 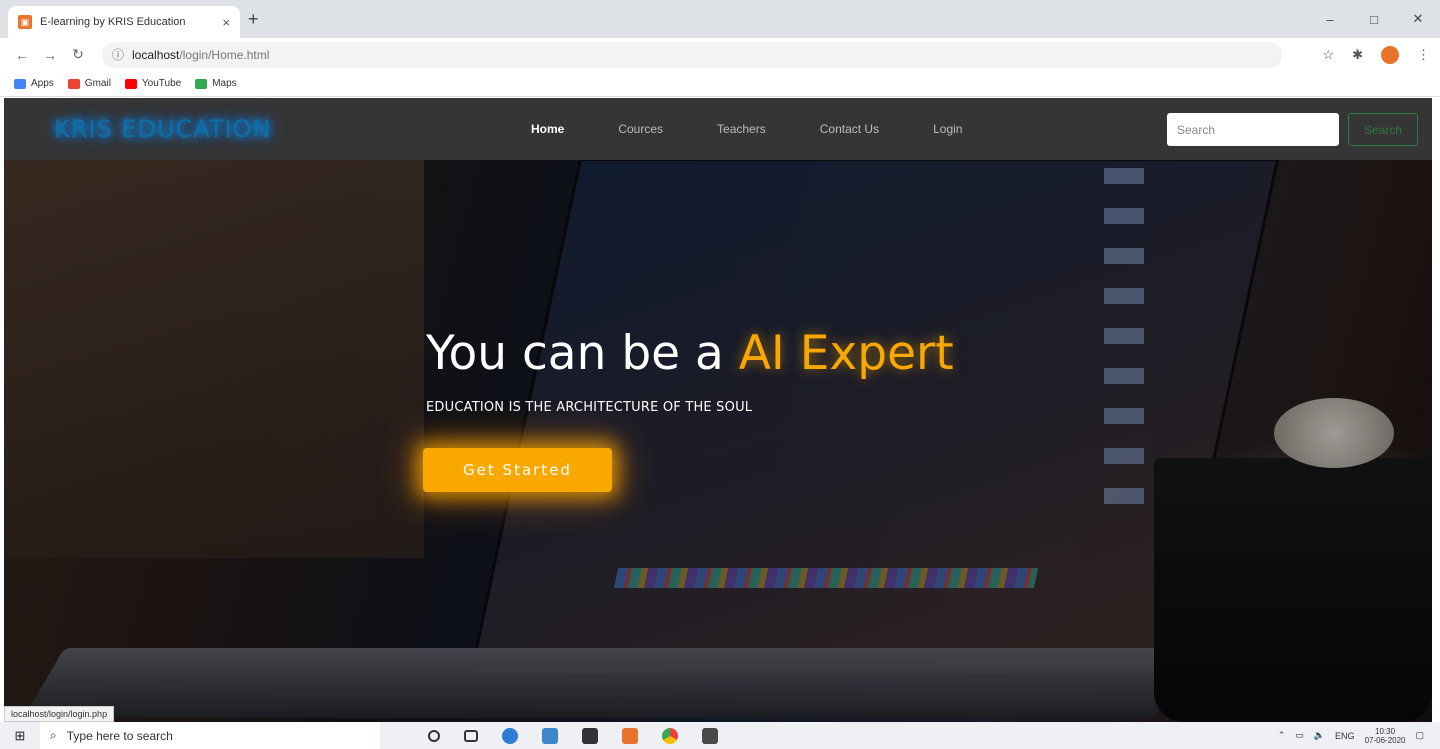 I want to click on site-logo: KRIS EDUCATION, so click(x=162, y=129).